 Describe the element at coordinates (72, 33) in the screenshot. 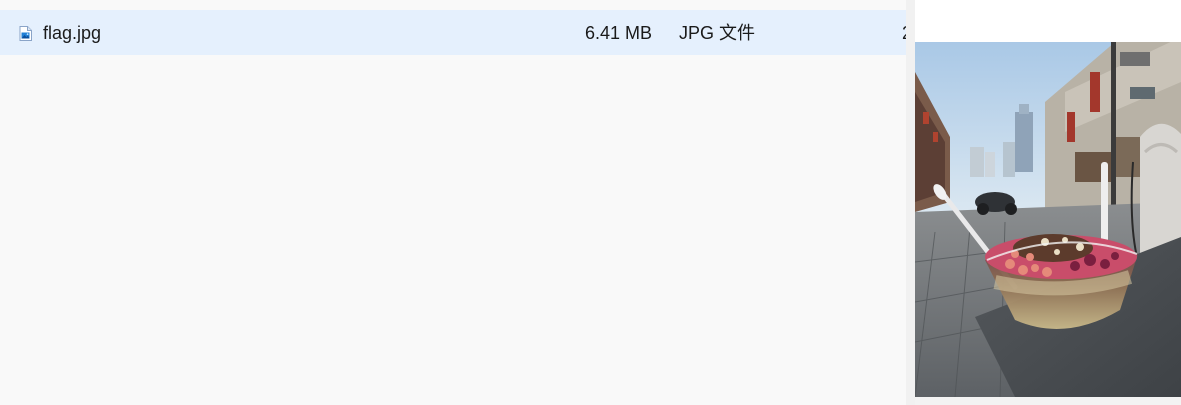

I see `file-name: flag.jpg` at that location.